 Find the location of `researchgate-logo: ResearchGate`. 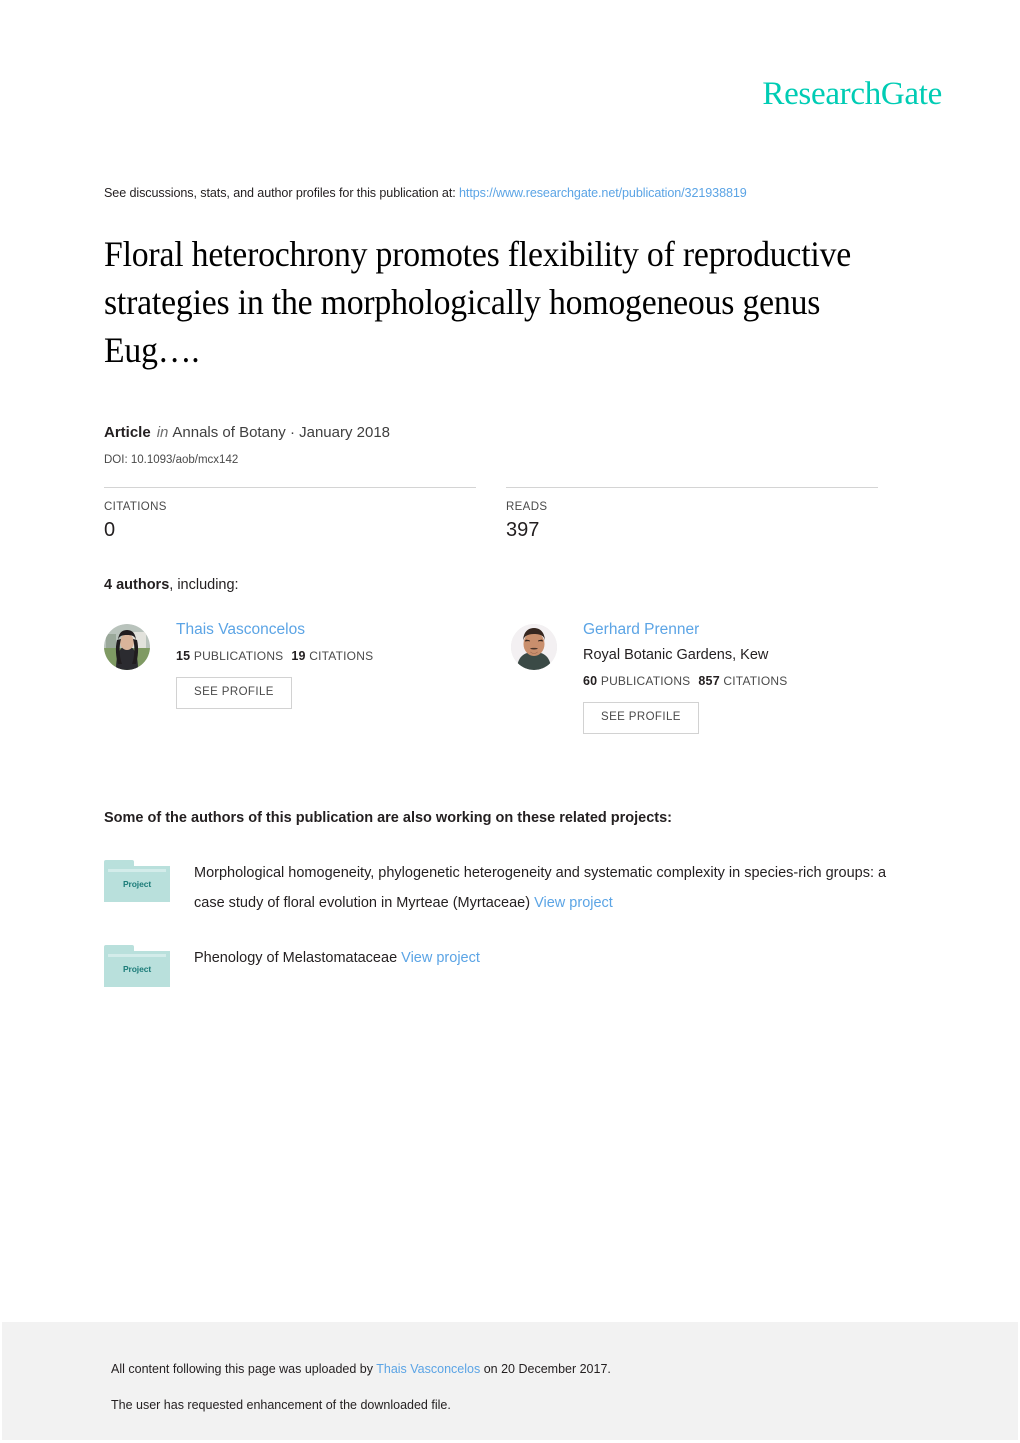

researchgate-logo: ResearchGate is located at coordinates (852, 94).